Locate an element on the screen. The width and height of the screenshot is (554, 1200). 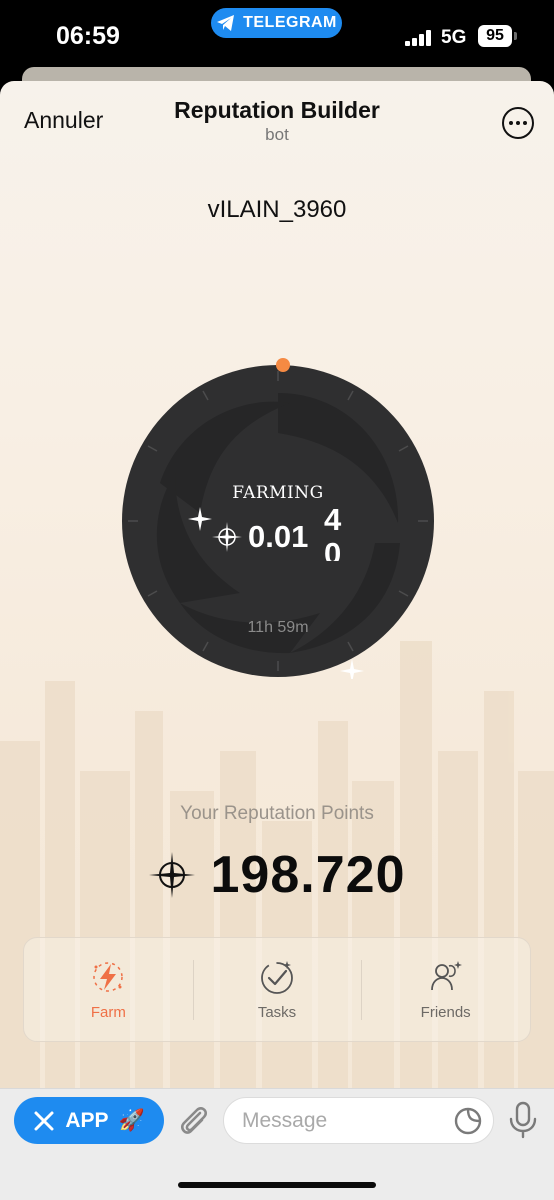
tab-farm: Farm is located at coordinates (108, 989).